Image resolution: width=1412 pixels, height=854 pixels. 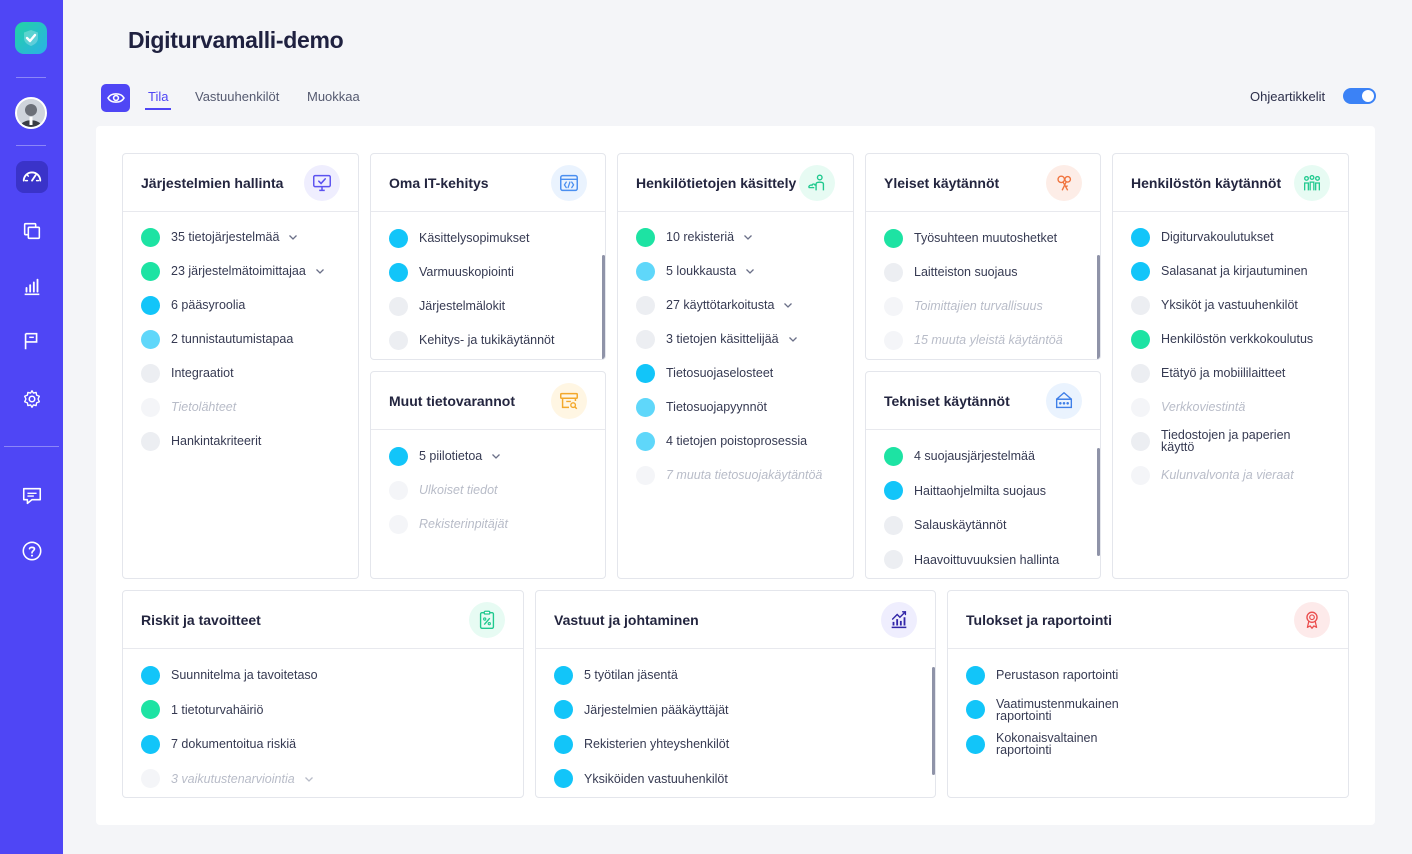 What do you see at coordinates (32, 177) in the screenshot?
I see `sidebar-item-dashboard` at bounding box center [32, 177].